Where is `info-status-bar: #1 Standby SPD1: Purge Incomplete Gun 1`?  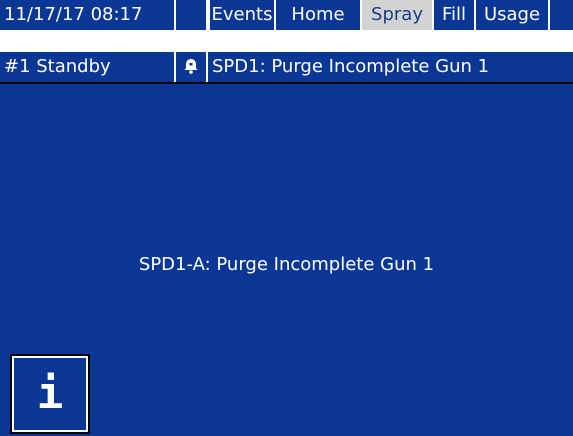 info-status-bar: #1 Standby SPD1: Purge Incomplete Gun 1 is located at coordinates (286, 66).